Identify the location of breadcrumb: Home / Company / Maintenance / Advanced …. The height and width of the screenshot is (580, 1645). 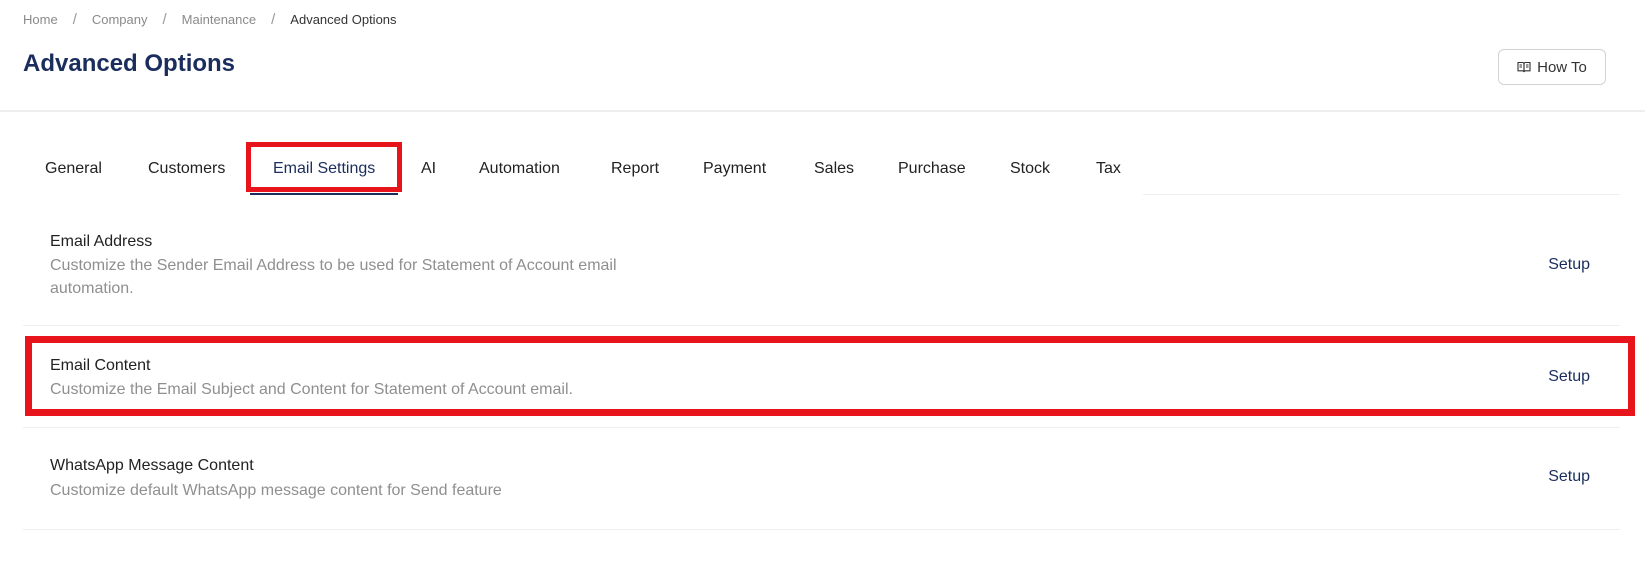
(210, 19).